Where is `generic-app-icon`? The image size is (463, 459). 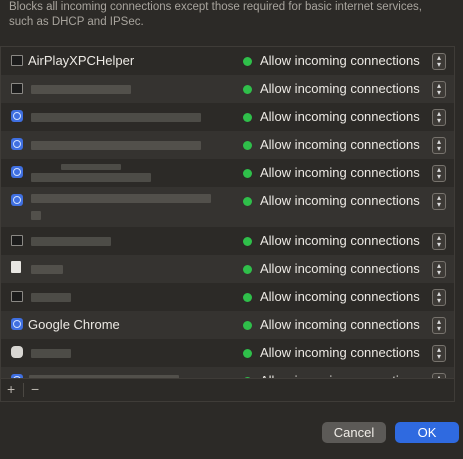 generic-app-icon is located at coordinates (17, 352).